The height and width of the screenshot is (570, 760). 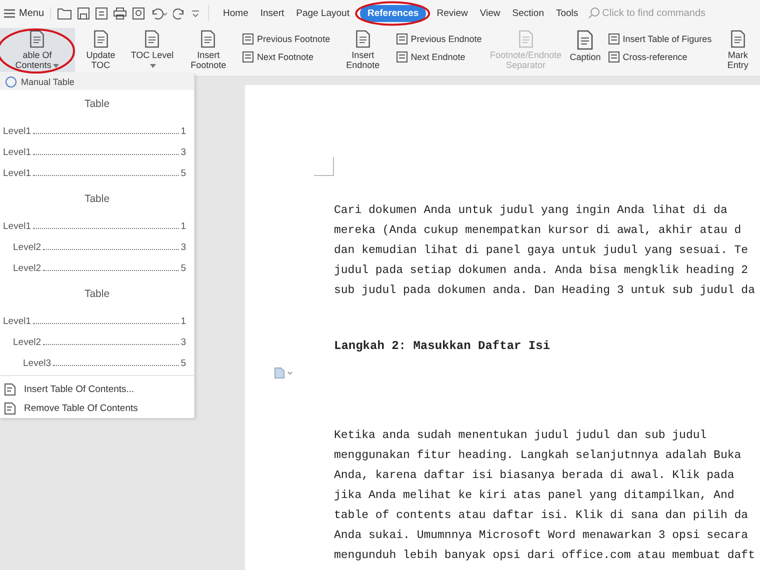 What do you see at coordinates (286, 39) in the screenshot?
I see `ribbon-button: Previous Footnote` at bounding box center [286, 39].